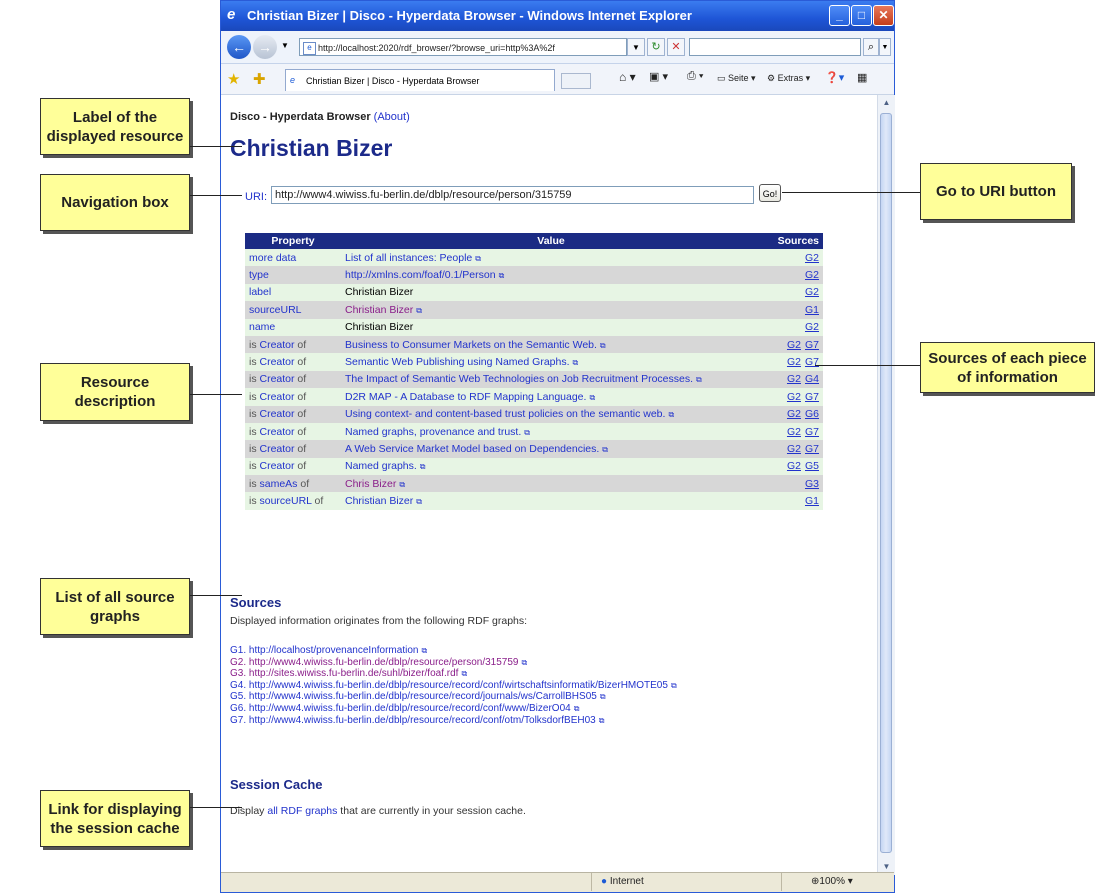  I want to click on go-button: Go!, so click(770, 193).